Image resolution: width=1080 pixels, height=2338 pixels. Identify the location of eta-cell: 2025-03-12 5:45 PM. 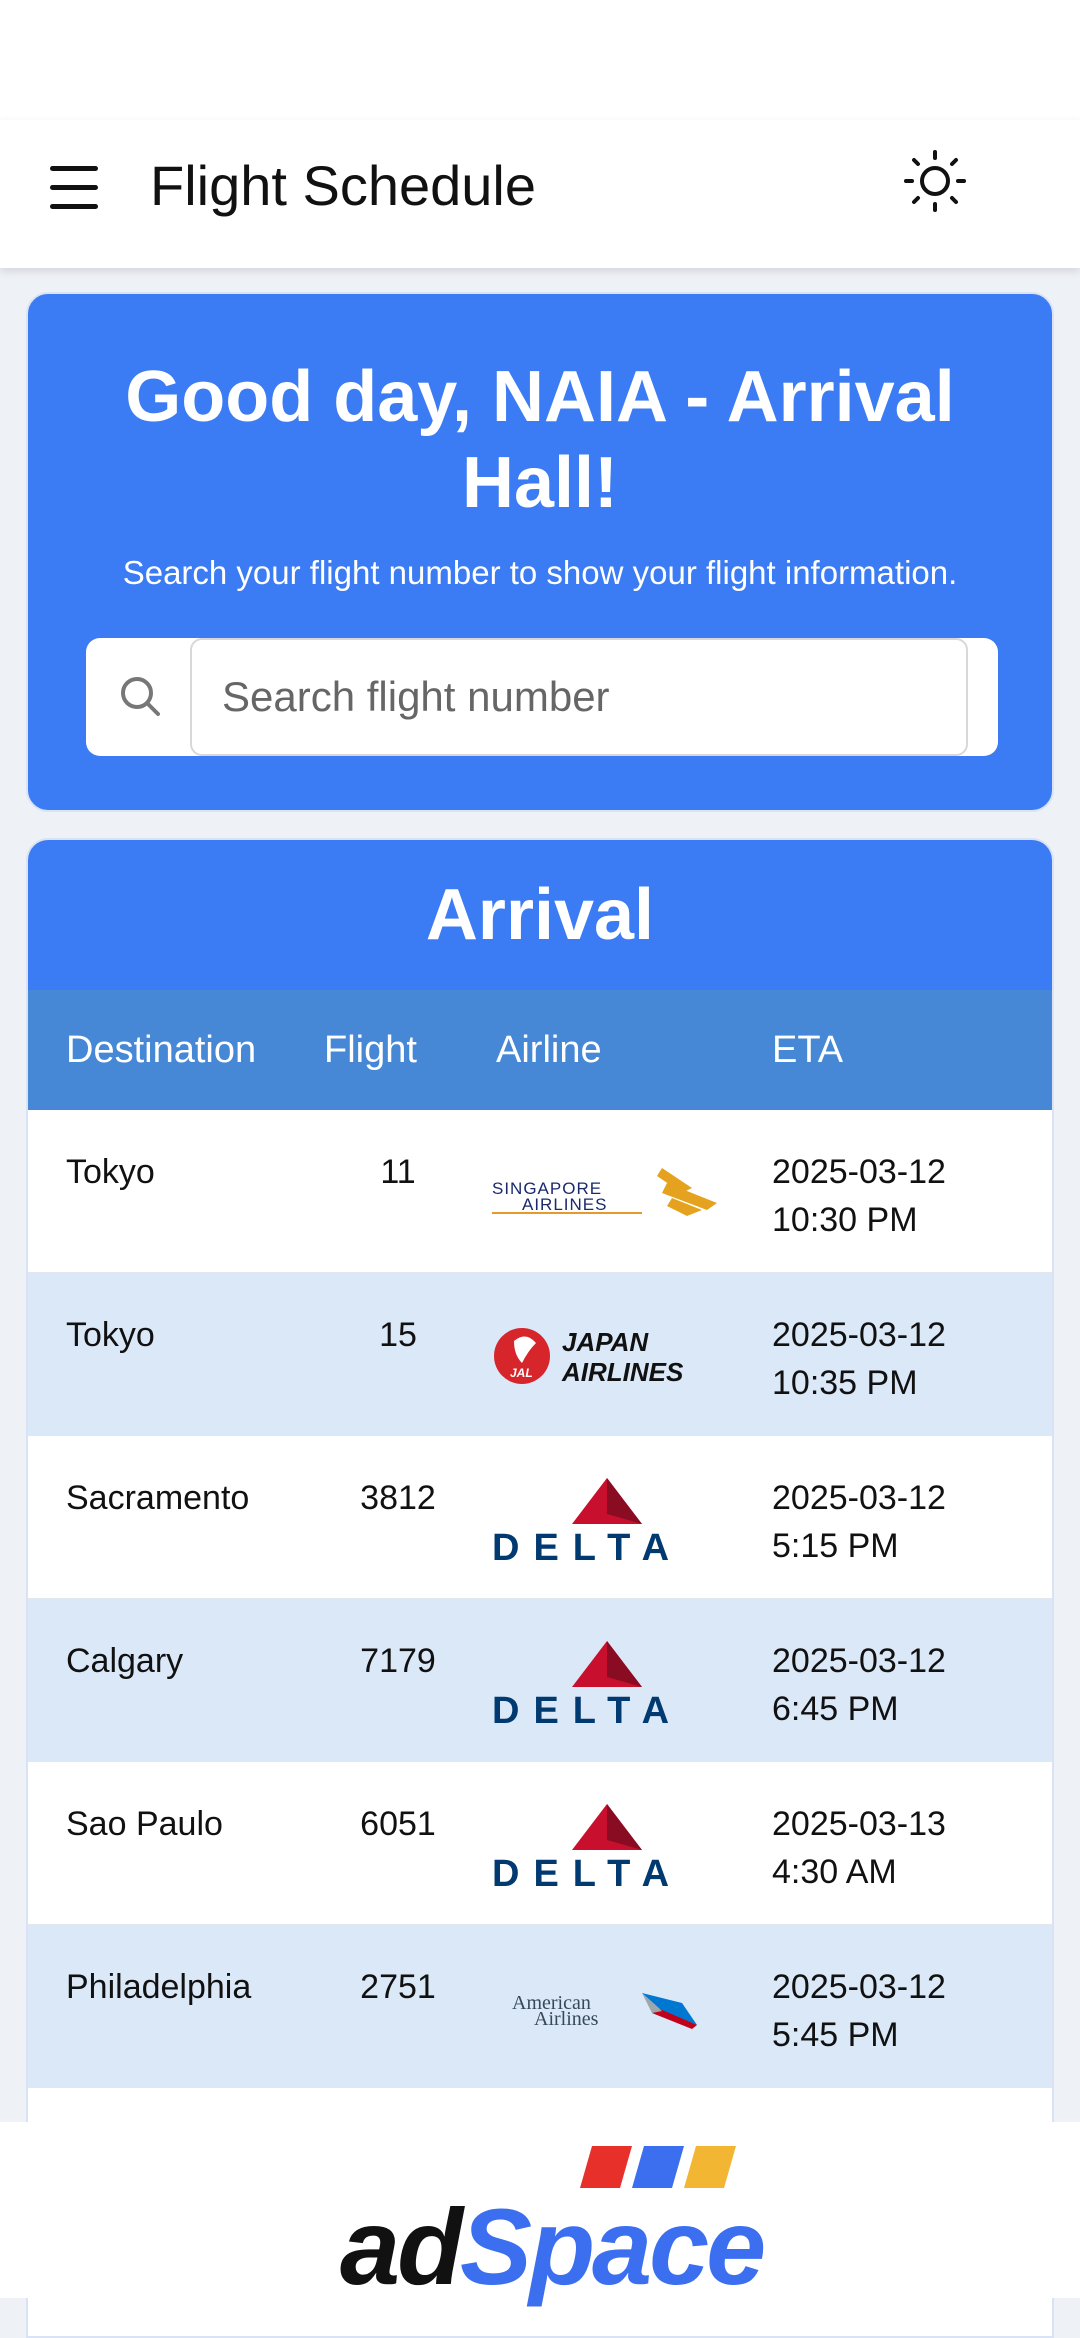
(859, 2011).